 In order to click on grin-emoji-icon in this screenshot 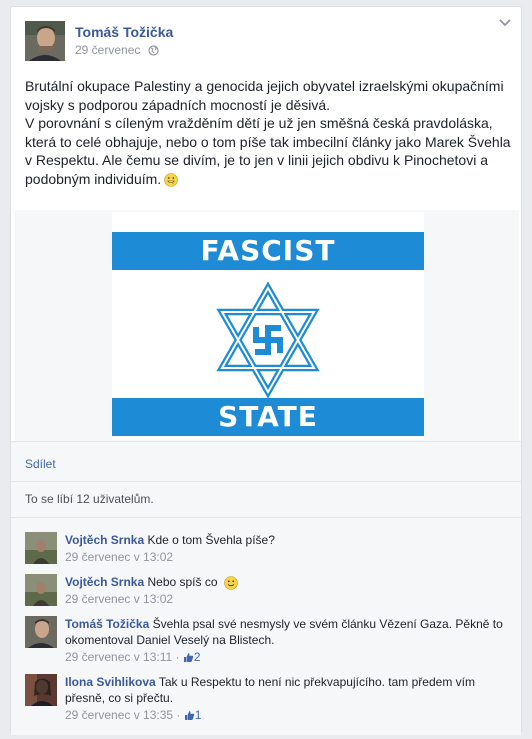, I will do `click(171, 179)`.